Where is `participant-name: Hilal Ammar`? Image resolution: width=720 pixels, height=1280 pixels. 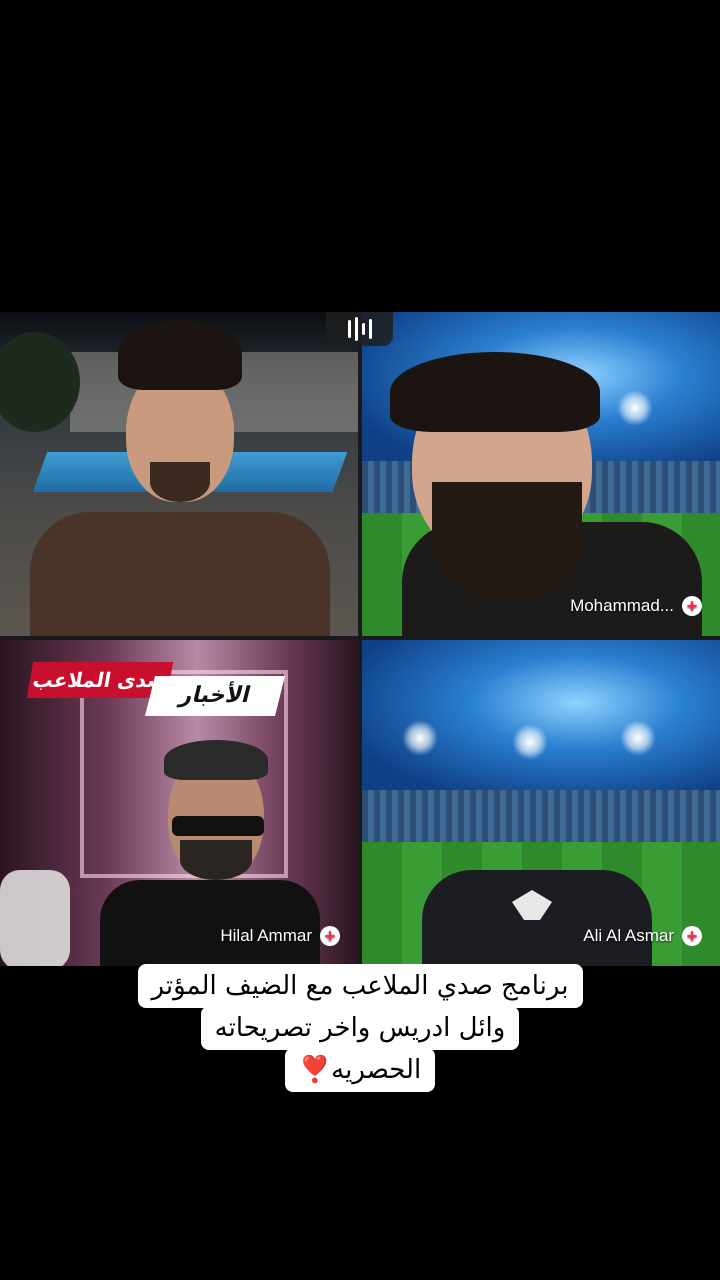
participant-name: Hilal Ammar is located at coordinates (266, 935).